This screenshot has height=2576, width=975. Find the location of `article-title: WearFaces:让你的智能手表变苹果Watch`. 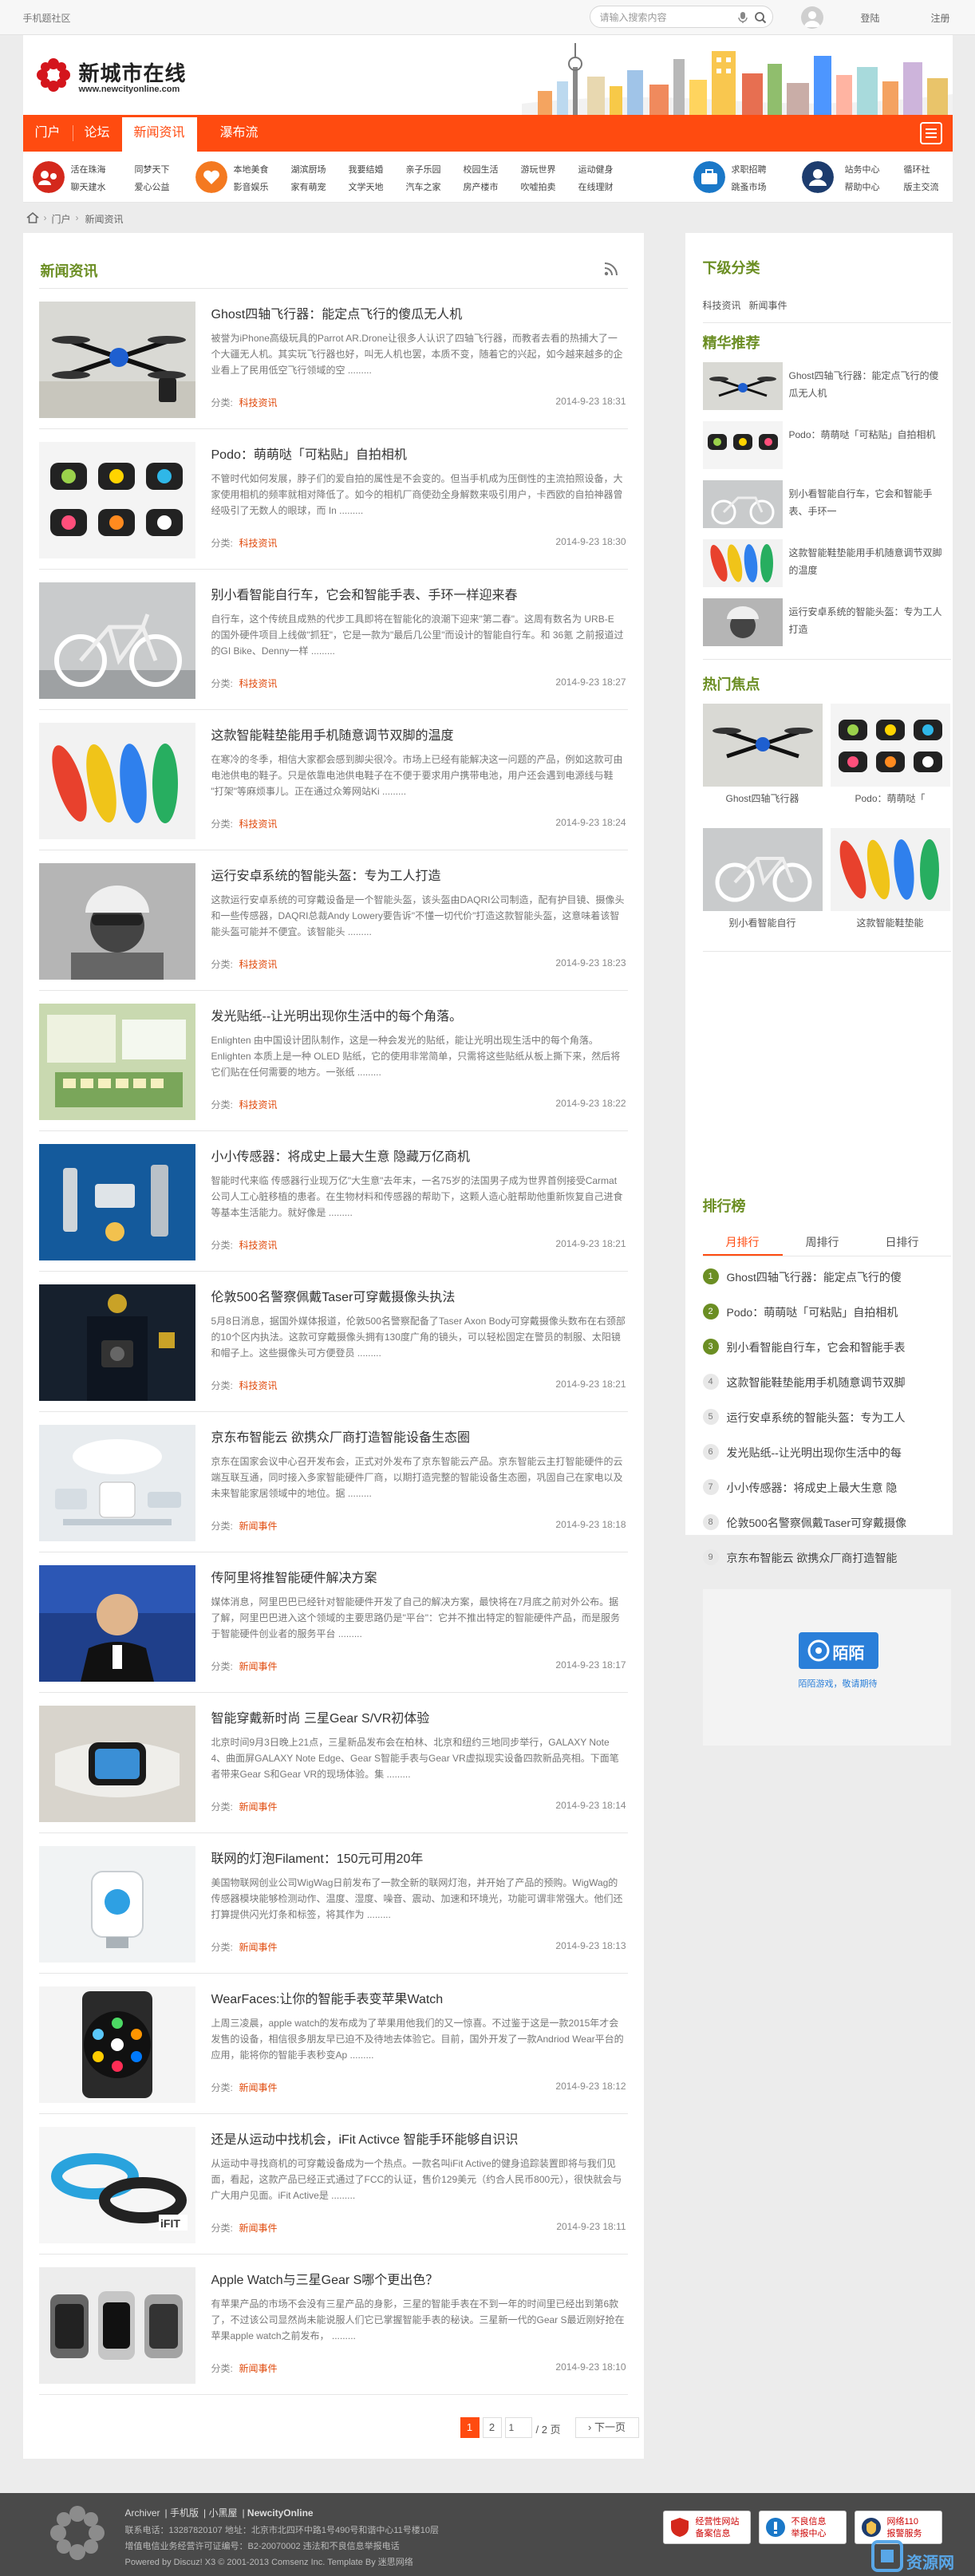

article-title: WearFaces:让你的智能手表变苹果Watch is located at coordinates (418, 1998).